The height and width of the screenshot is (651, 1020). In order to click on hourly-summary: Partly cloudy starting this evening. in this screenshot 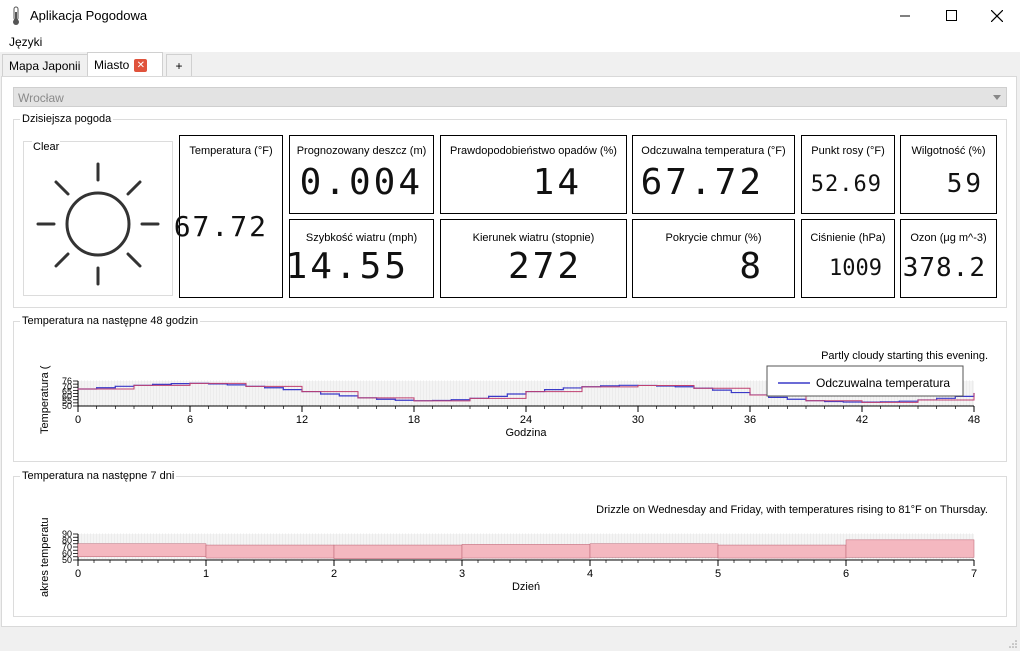, I will do `click(904, 356)`.